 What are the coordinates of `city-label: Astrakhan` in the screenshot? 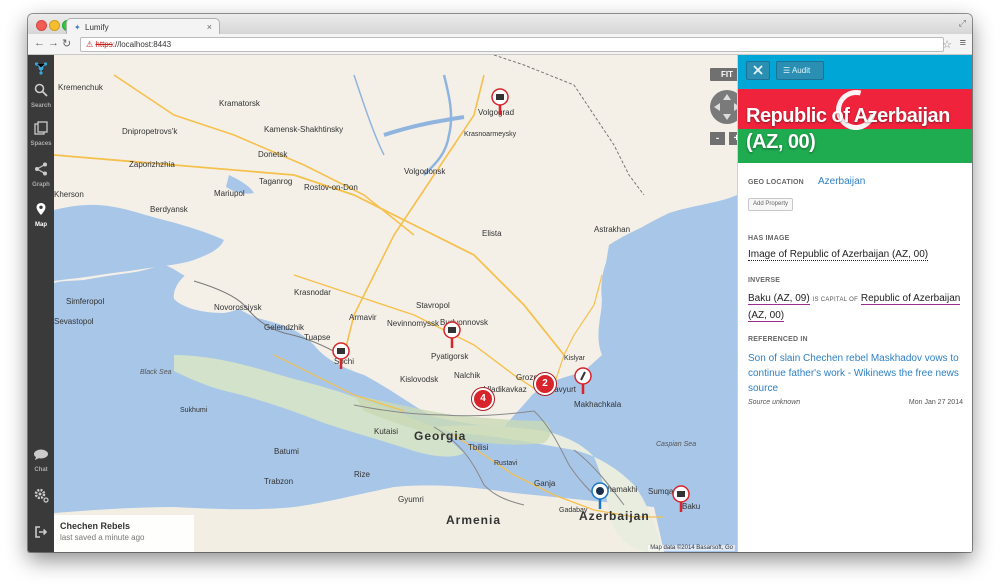 It's located at (612, 229).